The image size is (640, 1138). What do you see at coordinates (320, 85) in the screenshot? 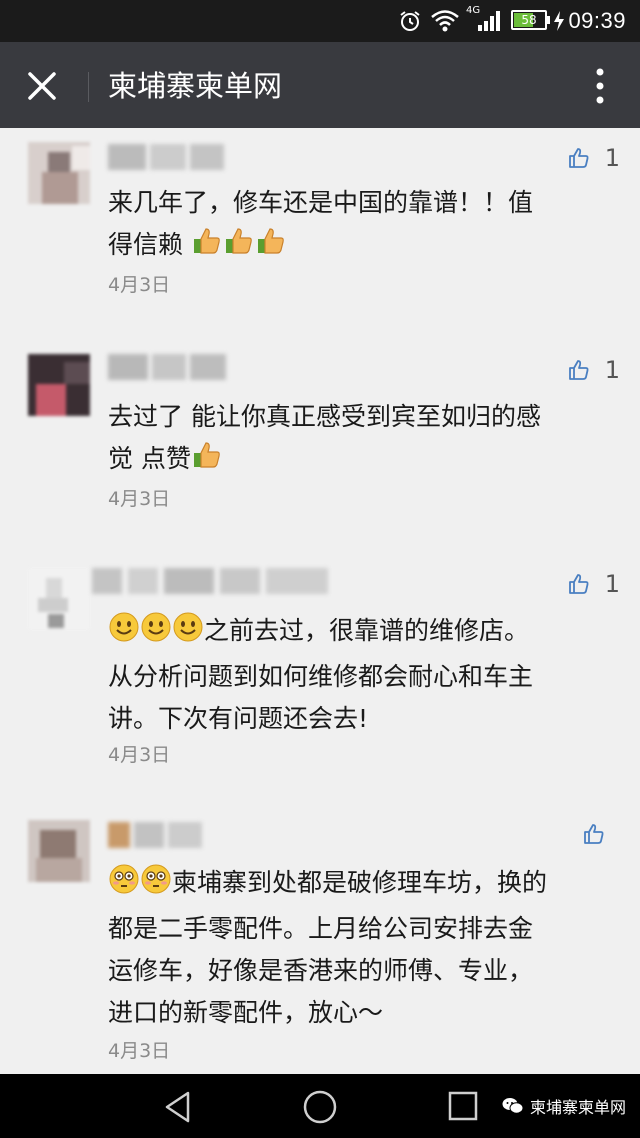
I see `app-header: 柬埔寨柬单网` at bounding box center [320, 85].